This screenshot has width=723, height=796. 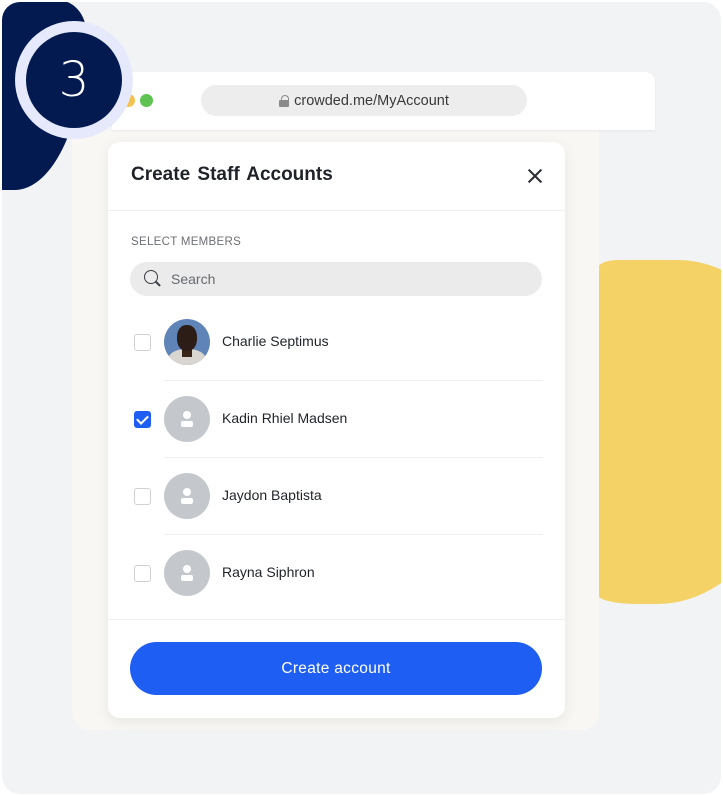 I want to click on modal-header: Create Staff Accounts, so click(x=336, y=176).